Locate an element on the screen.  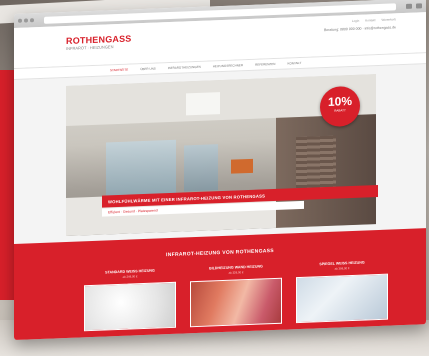
top-links: Login Kontakt Warenkorb is located at coordinates (374, 20).